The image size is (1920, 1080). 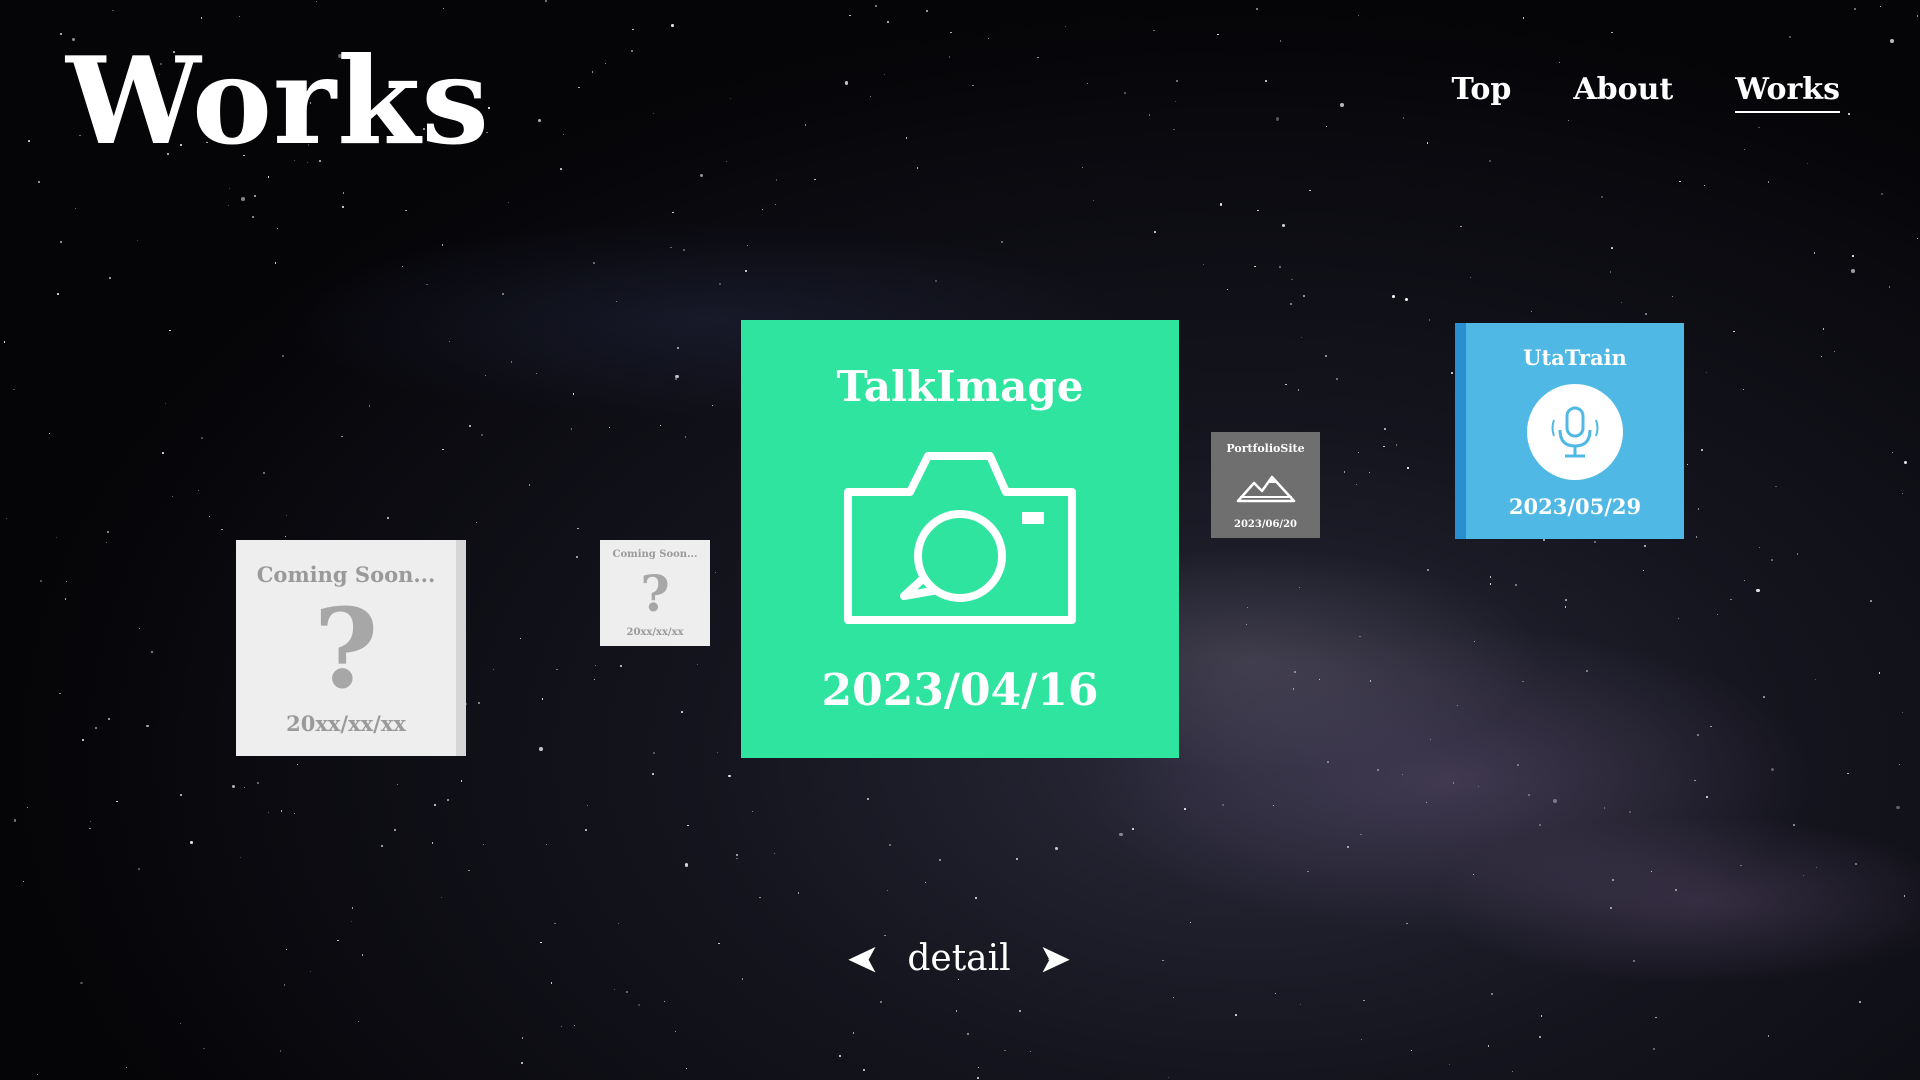 I want to click on camera-chat-icon, so click(x=960, y=538).